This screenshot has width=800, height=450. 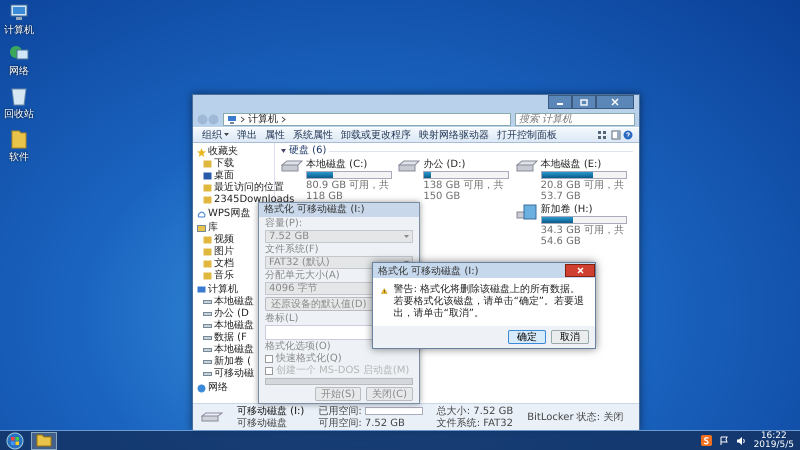 I want to click on address-bar: 计算机, so click(x=367, y=119).